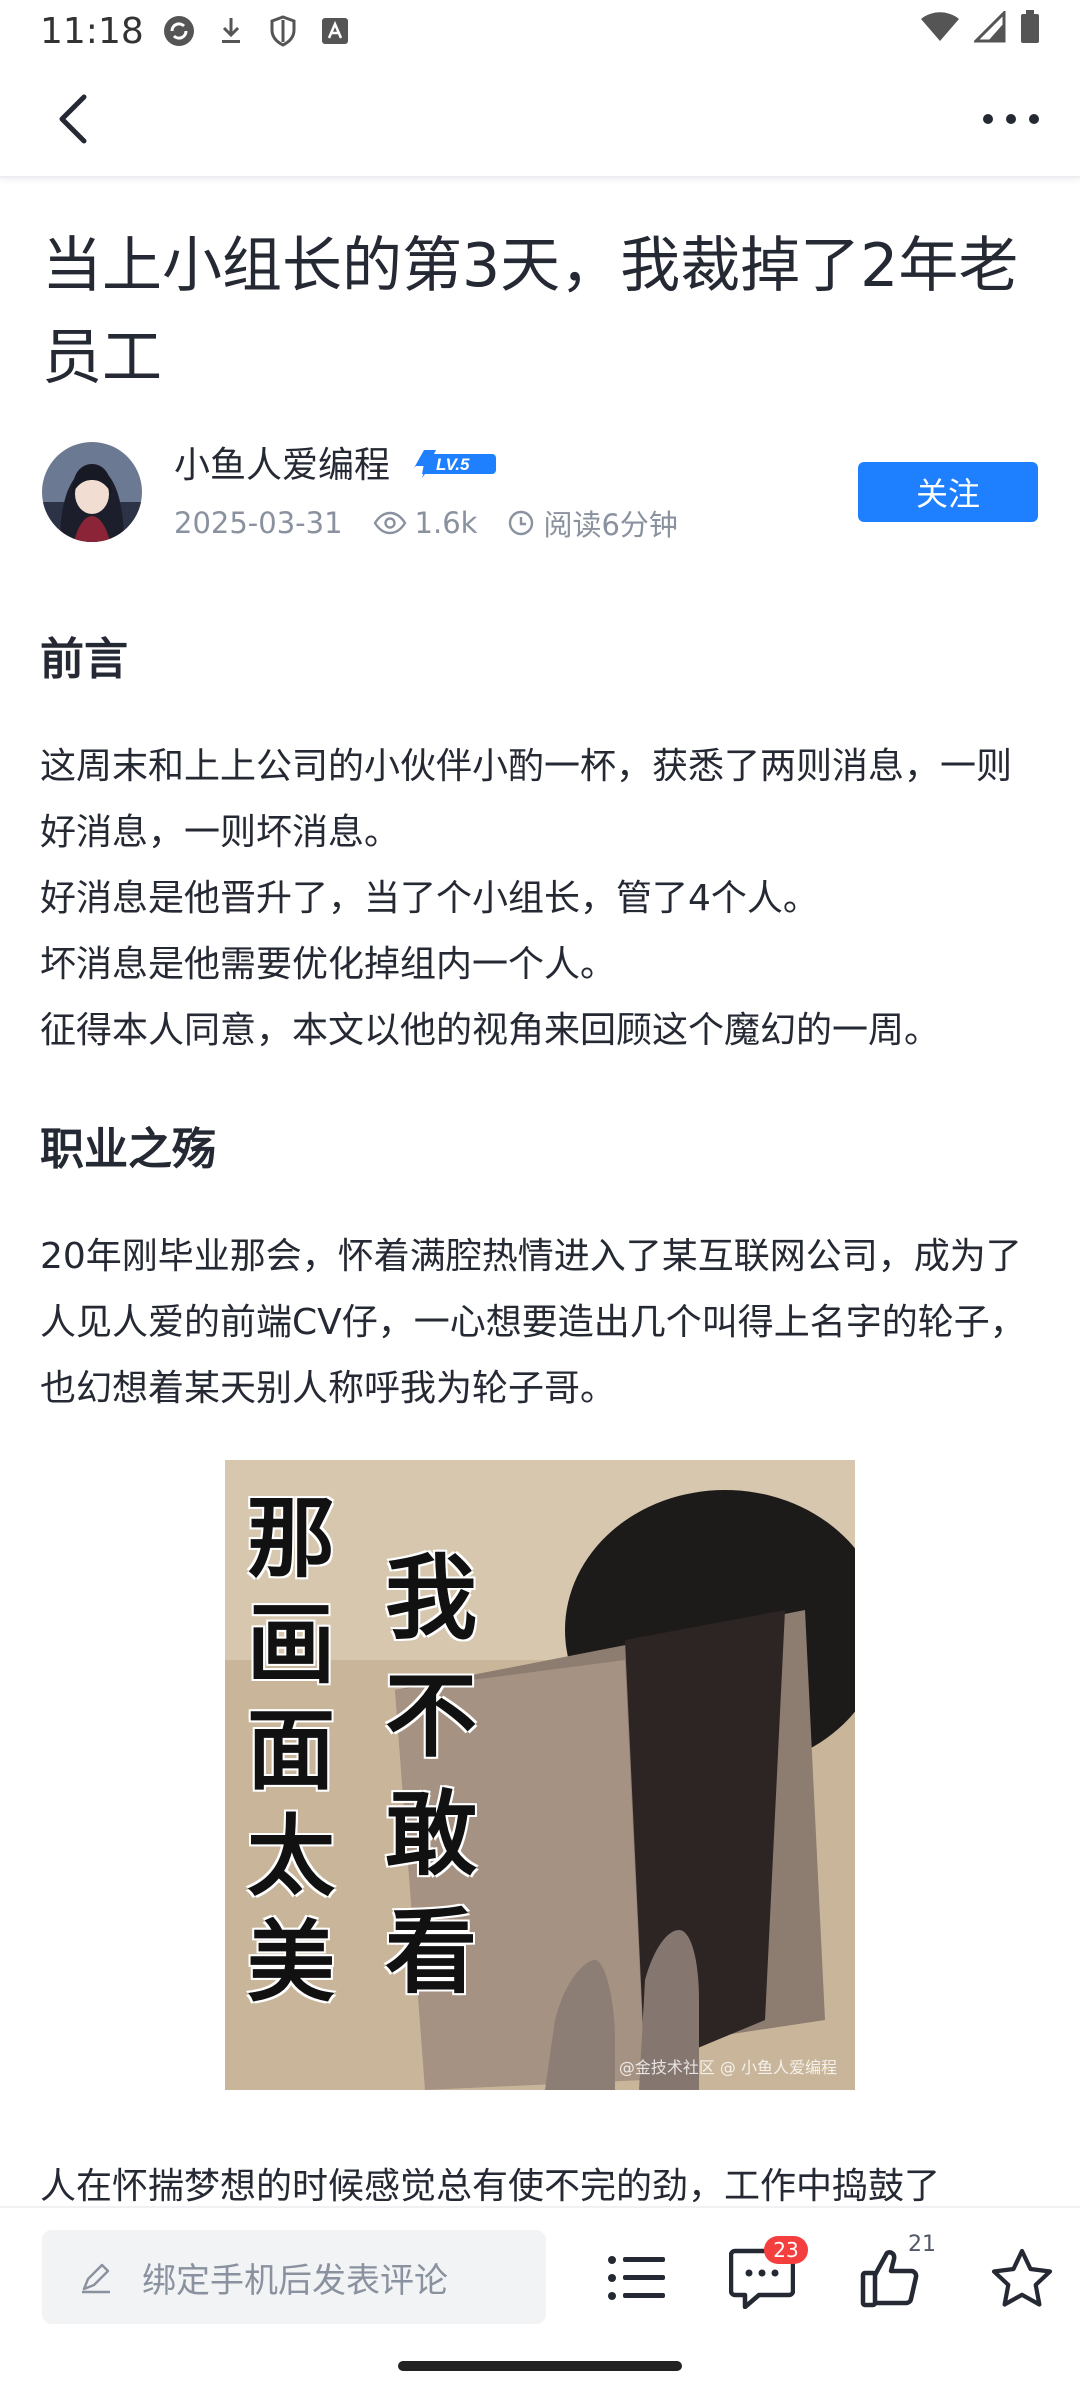 This screenshot has width=1080, height=2400. What do you see at coordinates (446, 523) in the screenshot?
I see `view-count: 1.6k` at bounding box center [446, 523].